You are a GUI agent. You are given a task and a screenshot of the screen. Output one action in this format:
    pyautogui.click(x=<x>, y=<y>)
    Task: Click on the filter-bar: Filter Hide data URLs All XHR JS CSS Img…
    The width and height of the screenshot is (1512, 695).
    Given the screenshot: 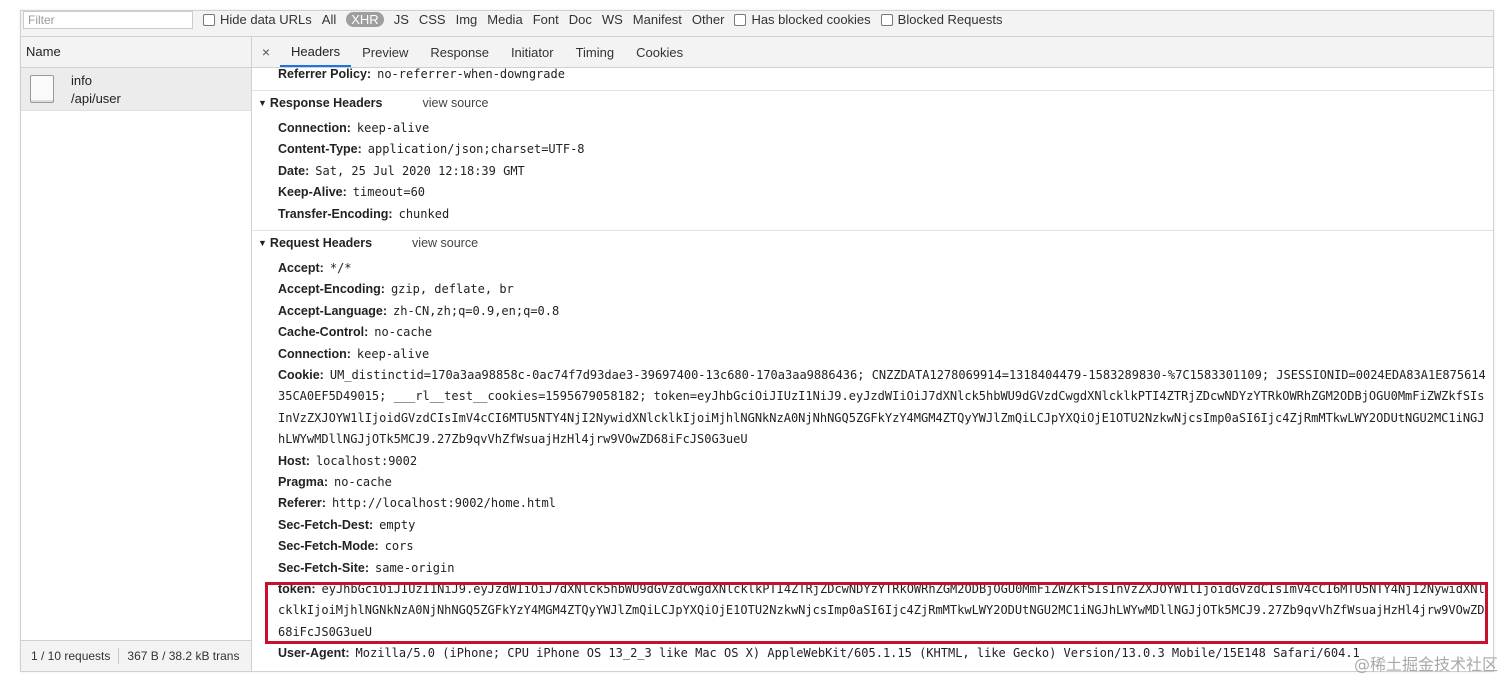 What is the action you would take?
    pyautogui.click(x=757, y=24)
    